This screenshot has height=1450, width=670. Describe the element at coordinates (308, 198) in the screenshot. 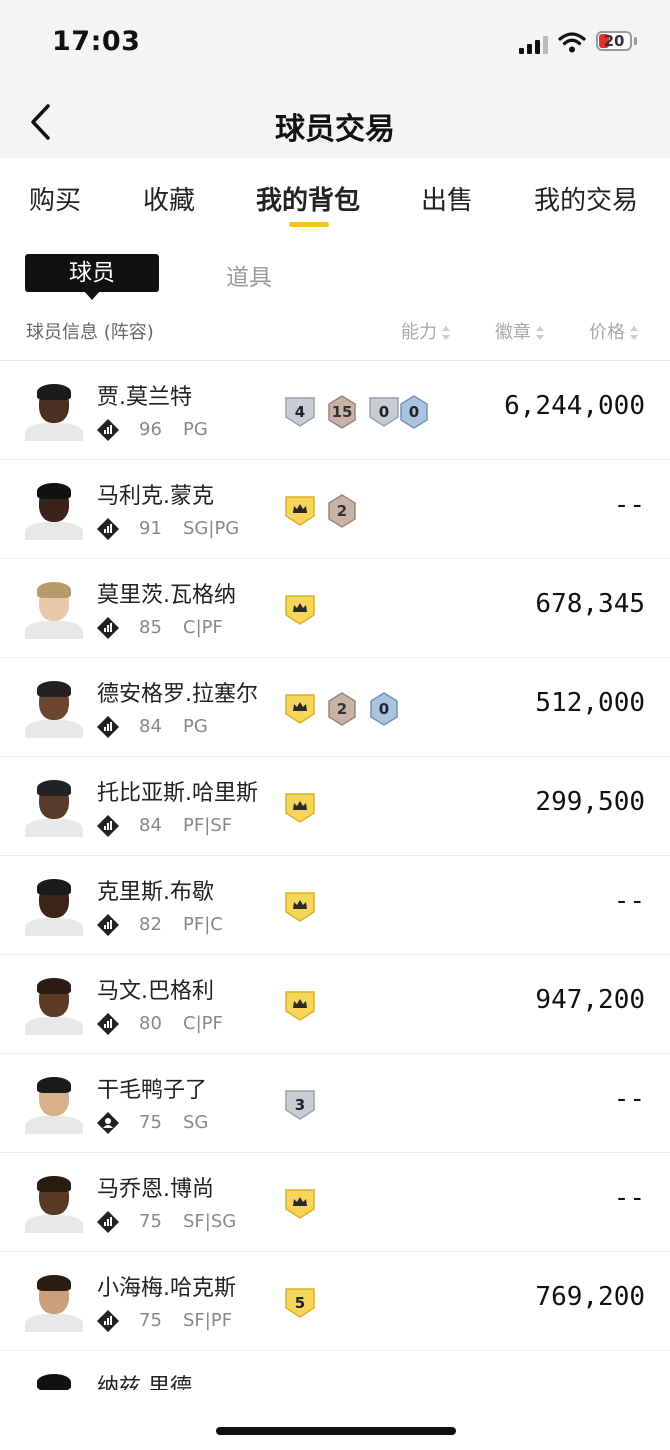

I see `tab-my-backpack: 我的背包` at that location.